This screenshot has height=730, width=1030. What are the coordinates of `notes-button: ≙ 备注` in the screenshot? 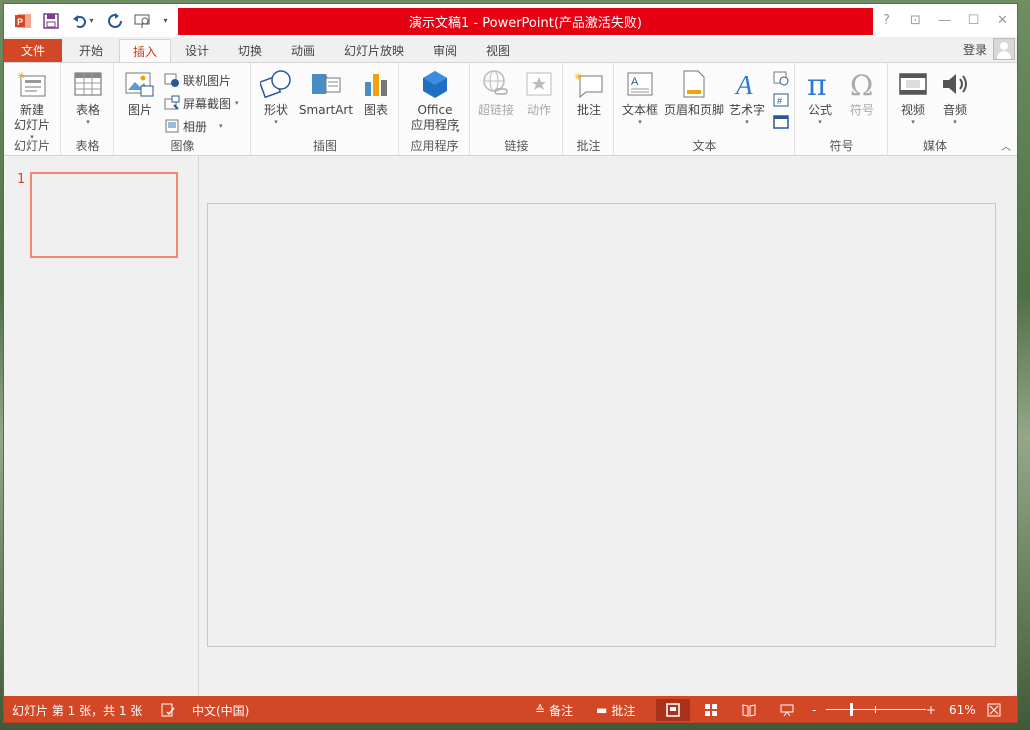 It's located at (554, 709).